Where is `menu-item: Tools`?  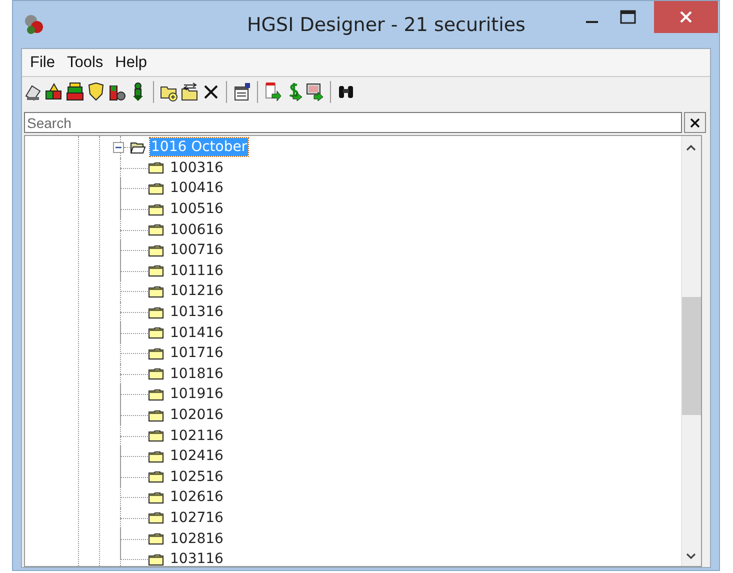
menu-item: Tools is located at coordinates (85, 63).